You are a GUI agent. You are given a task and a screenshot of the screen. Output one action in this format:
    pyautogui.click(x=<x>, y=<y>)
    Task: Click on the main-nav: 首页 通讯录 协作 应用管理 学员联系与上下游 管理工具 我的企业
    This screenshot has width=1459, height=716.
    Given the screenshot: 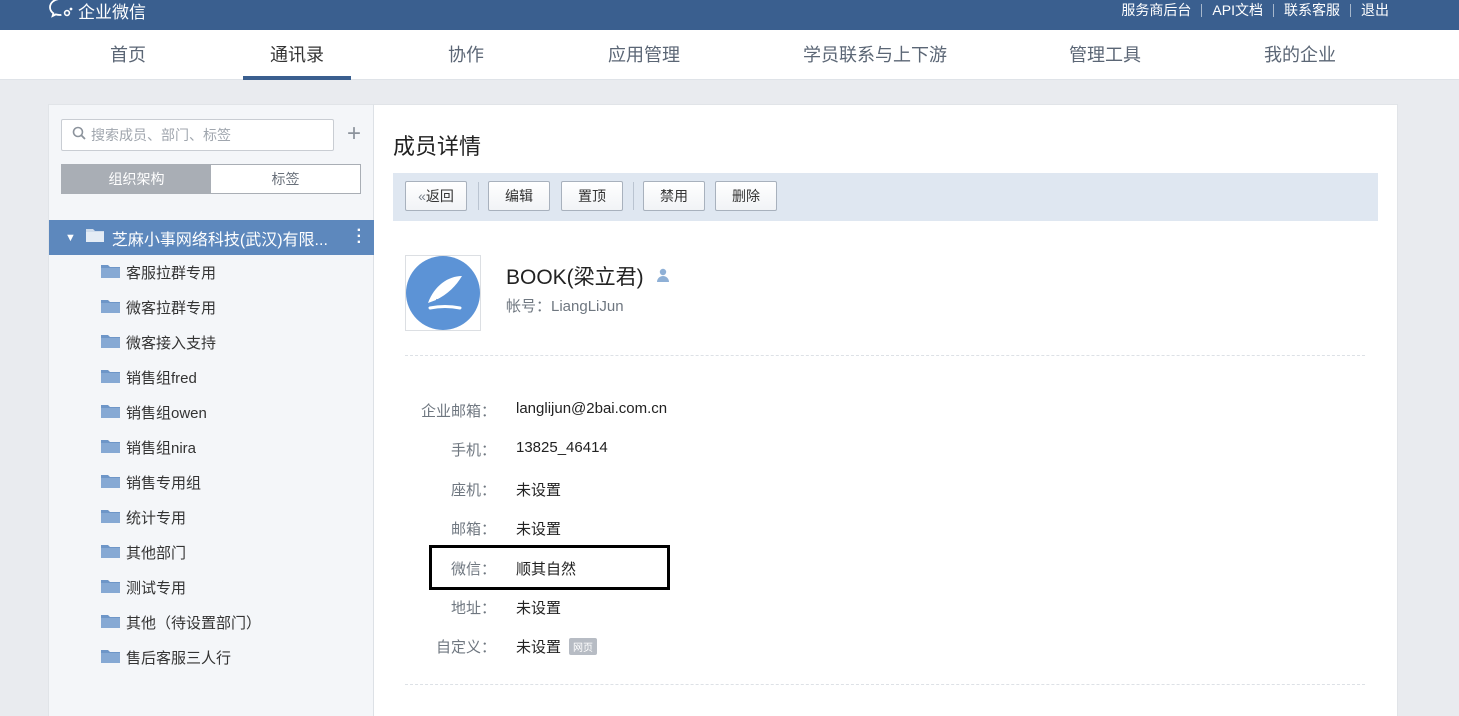 What is the action you would take?
    pyautogui.click(x=729, y=55)
    